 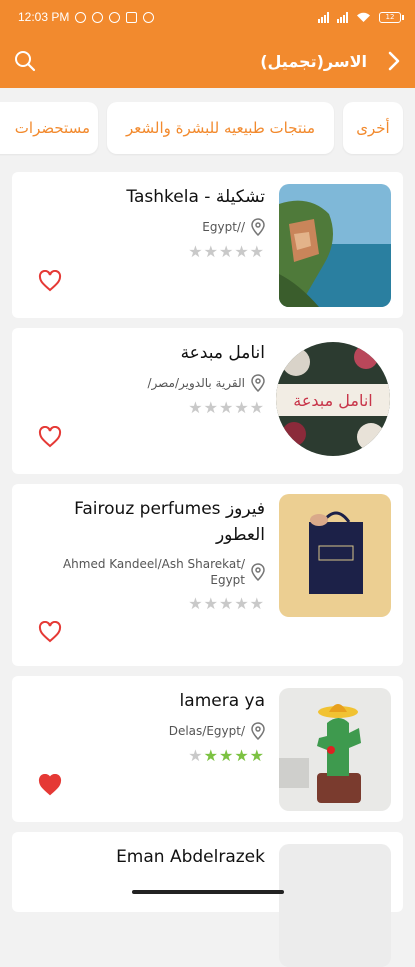 I want to click on tab-other: أخرى, so click(x=373, y=128).